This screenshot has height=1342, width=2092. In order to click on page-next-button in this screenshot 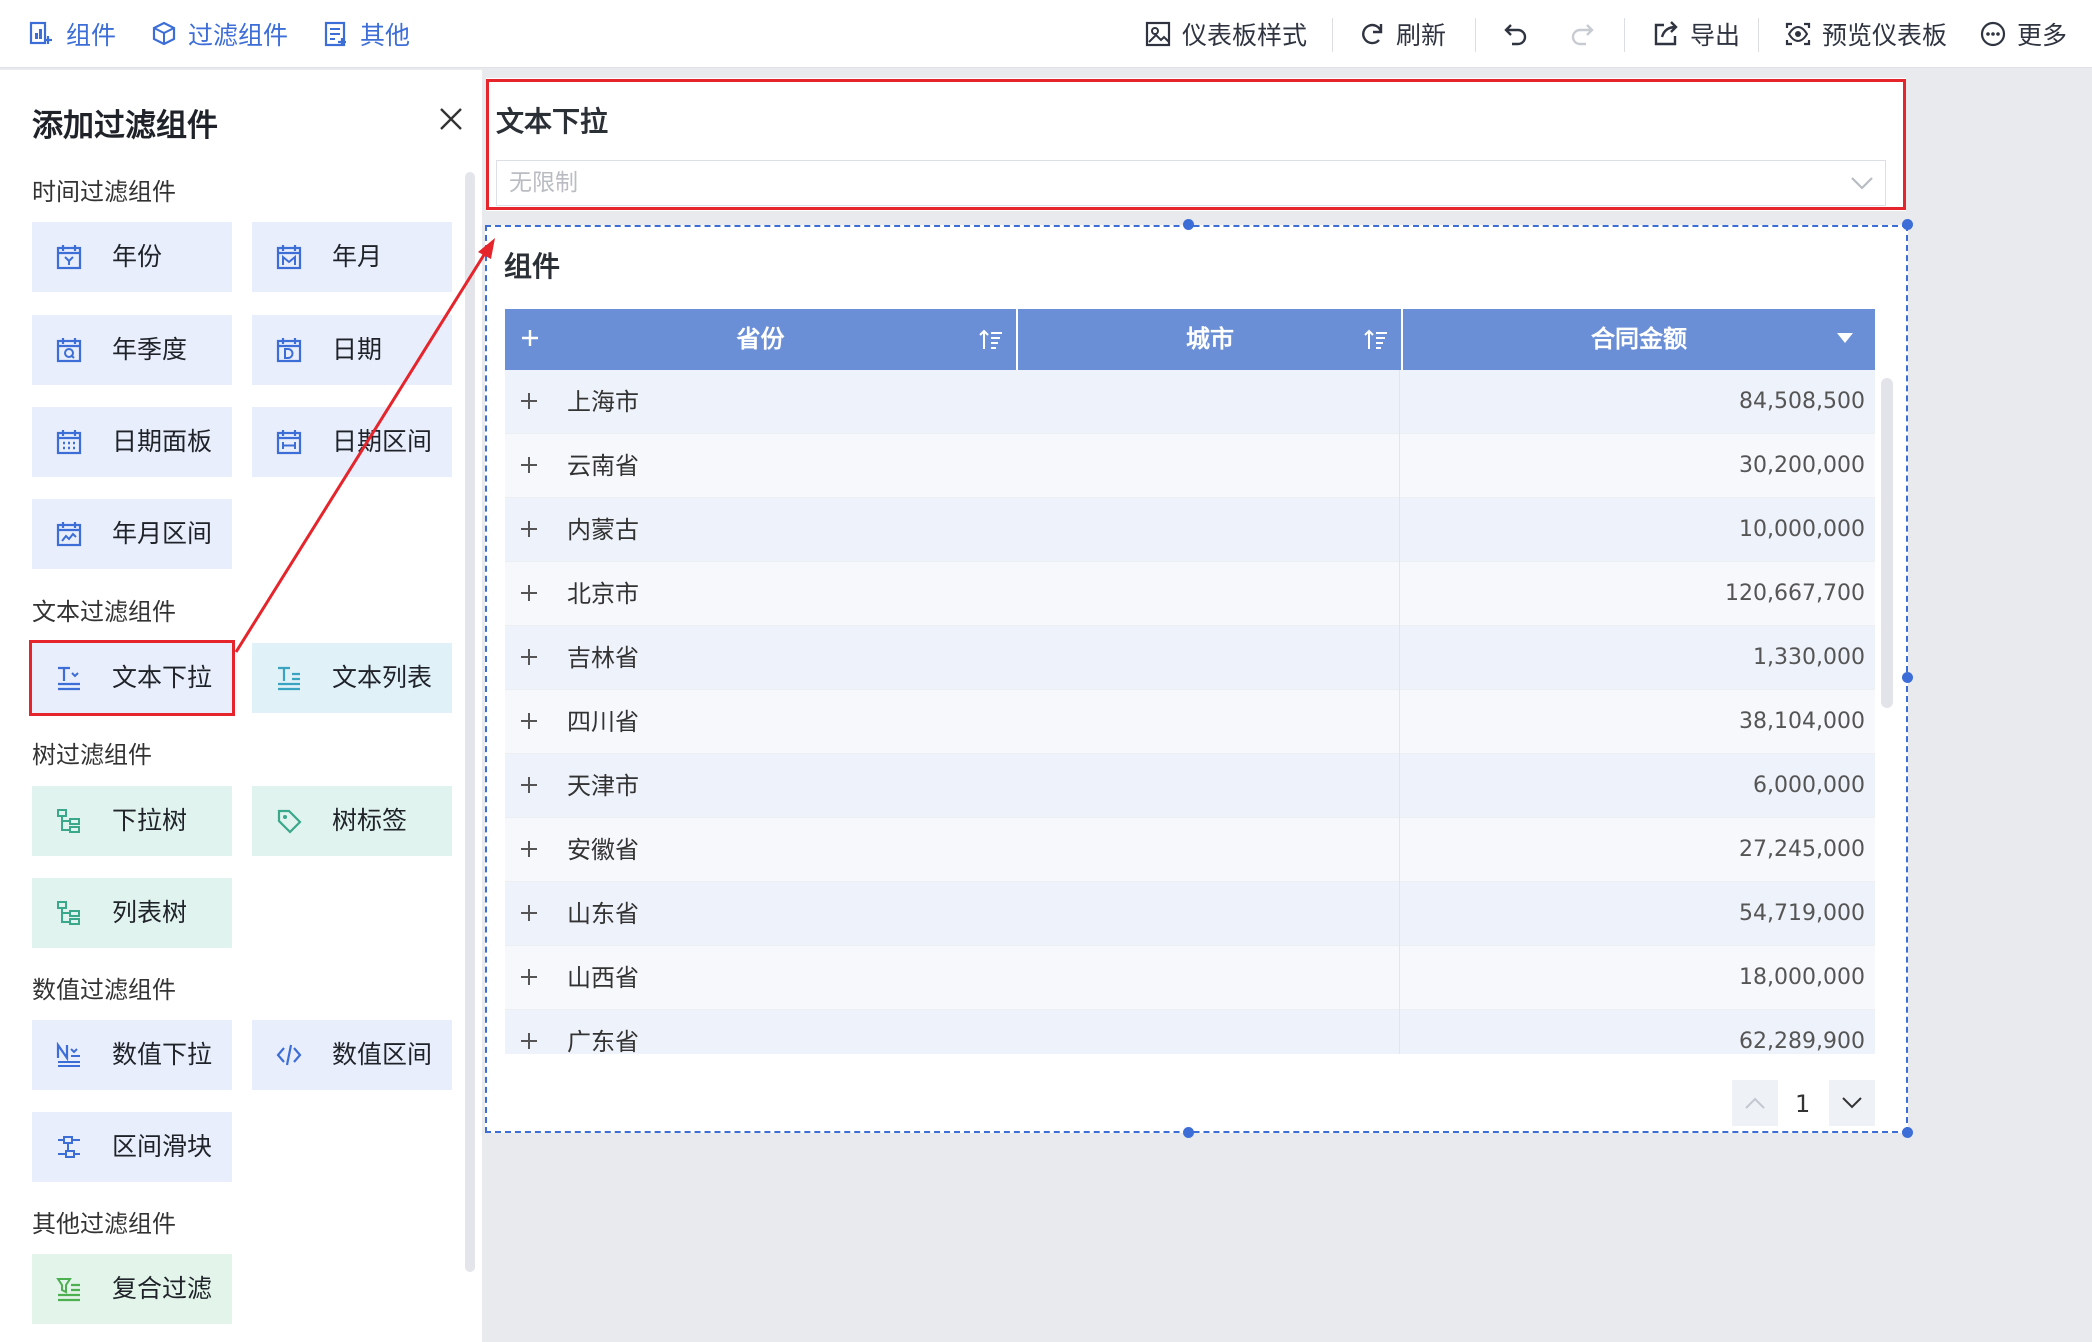, I will do `click(1852, 1103)`.